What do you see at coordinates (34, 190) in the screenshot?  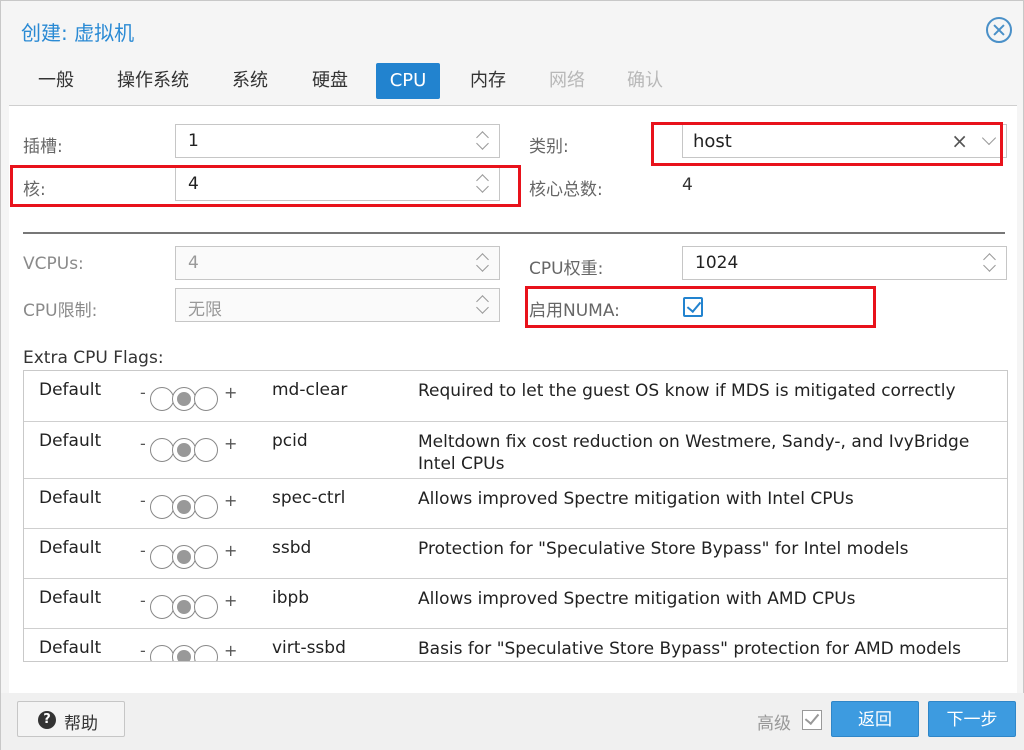 I see `cores-label: 核:` at bounding box center [34, 190].